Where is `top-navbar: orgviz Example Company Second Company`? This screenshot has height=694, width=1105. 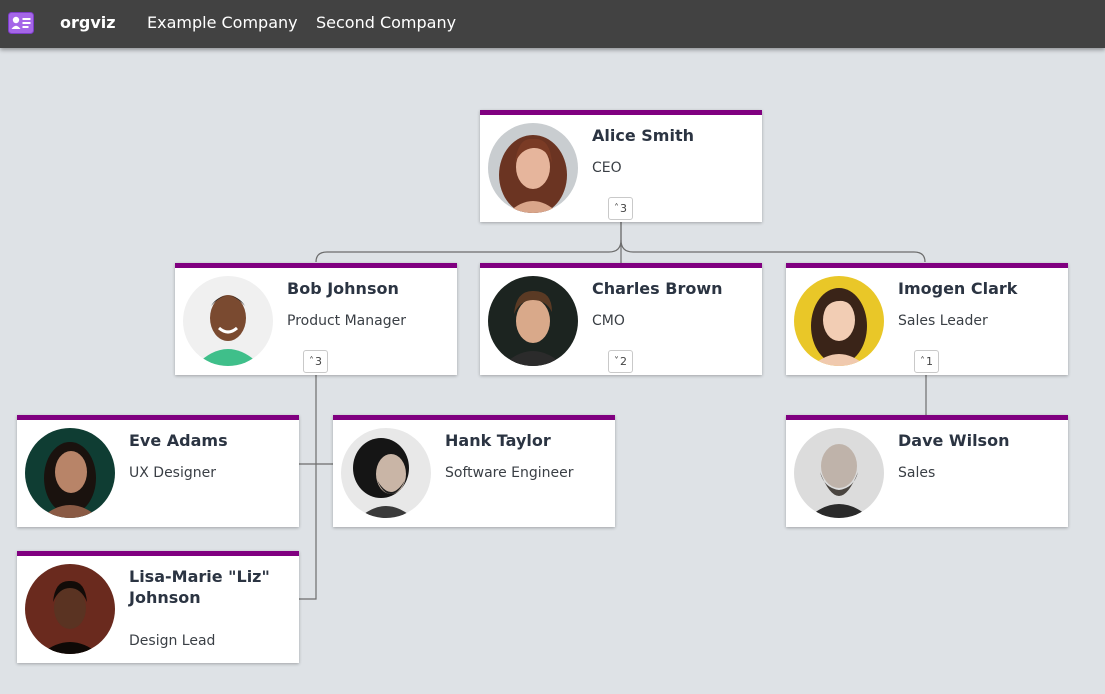 top-navbar: orgviz Example Company Second Company is located at coordinates (552, 24).